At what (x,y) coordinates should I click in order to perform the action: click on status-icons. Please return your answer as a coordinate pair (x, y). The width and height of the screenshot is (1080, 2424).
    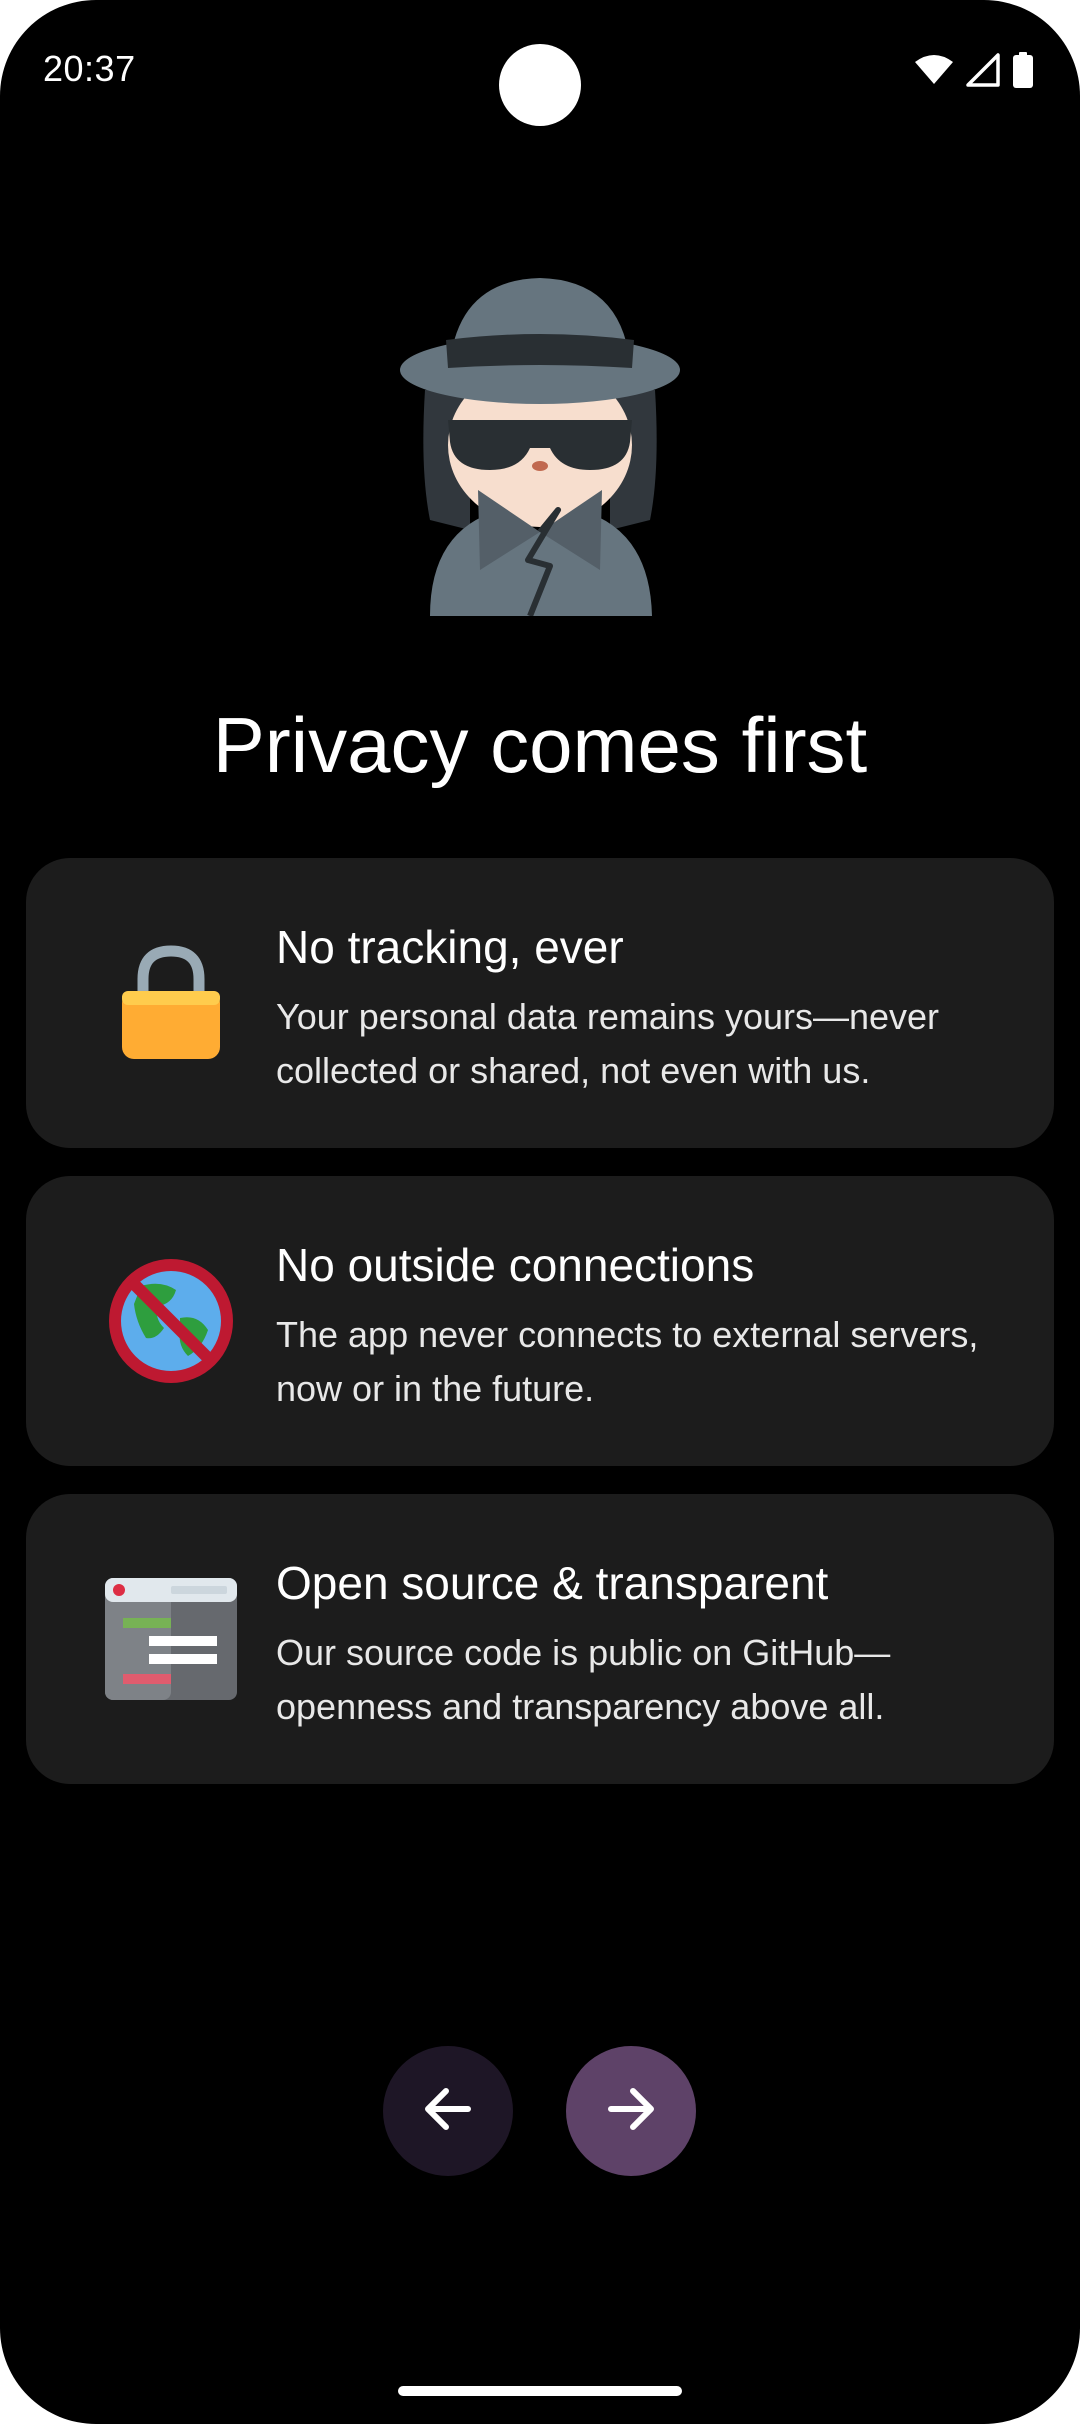
    Looking at the image, I should click on (974, 70).